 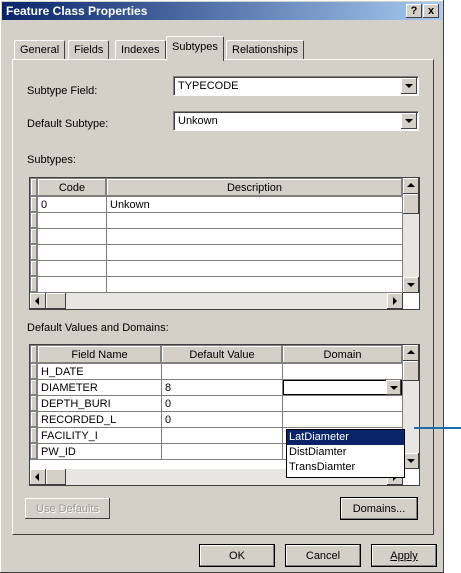 What do you see at coordinates (323, 555) in the screenshot?
I see `cancel-button: Cancel` at bounding box center [323, 555].